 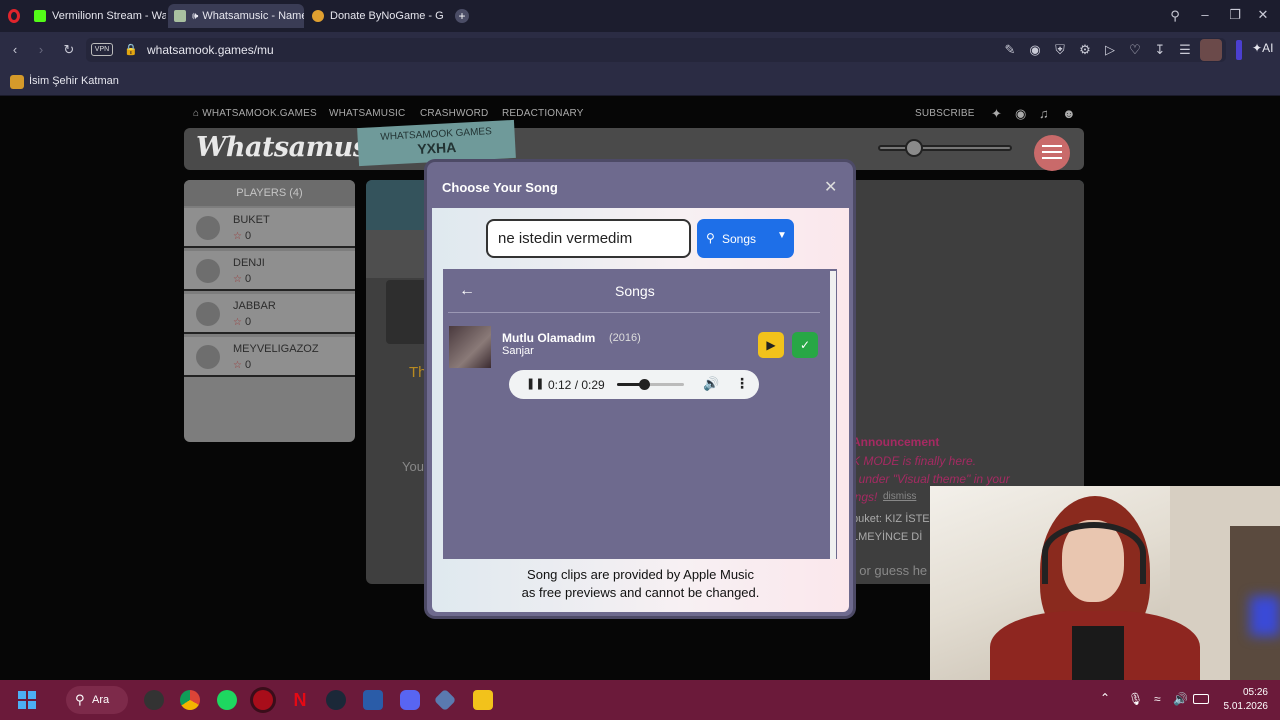 I want to click on player-name: DENJI, so click(x=249, y=263).